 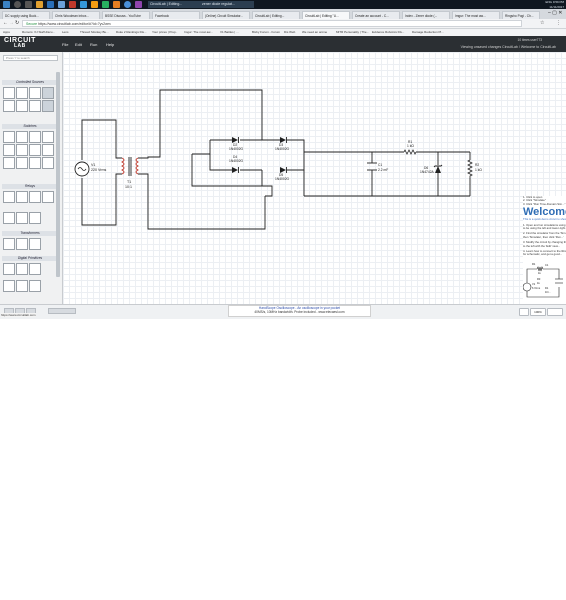 What do you see at coordinates (236, 149) in the screenshot?
I see `d2-value: 1N4002G` at bounding box center [236, 149].